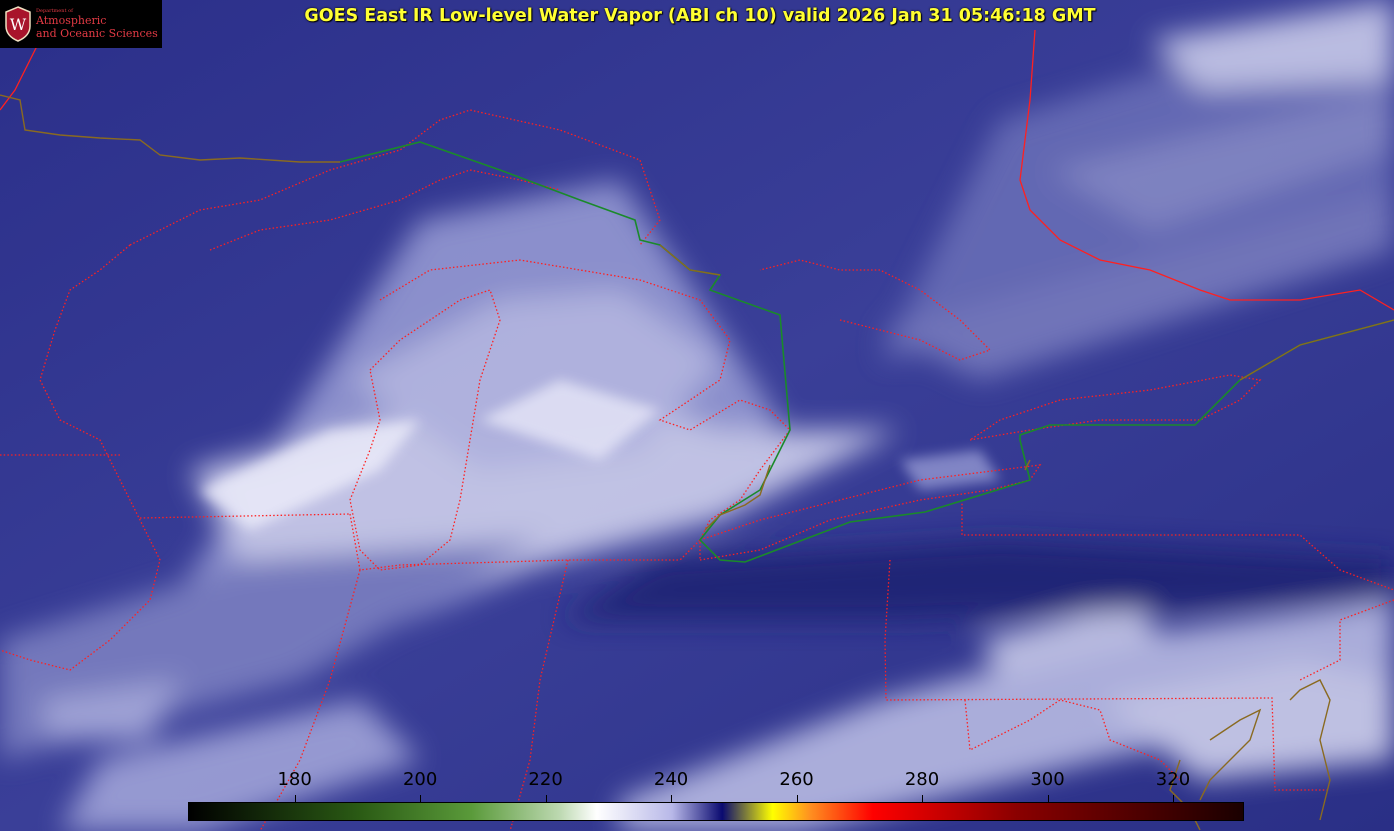 The image size is (1394, 831). What do you see at coordinates (796, 779) in the screenshot?
I see `colorbar-tick-label: 260` at bounding box center [796, 779].